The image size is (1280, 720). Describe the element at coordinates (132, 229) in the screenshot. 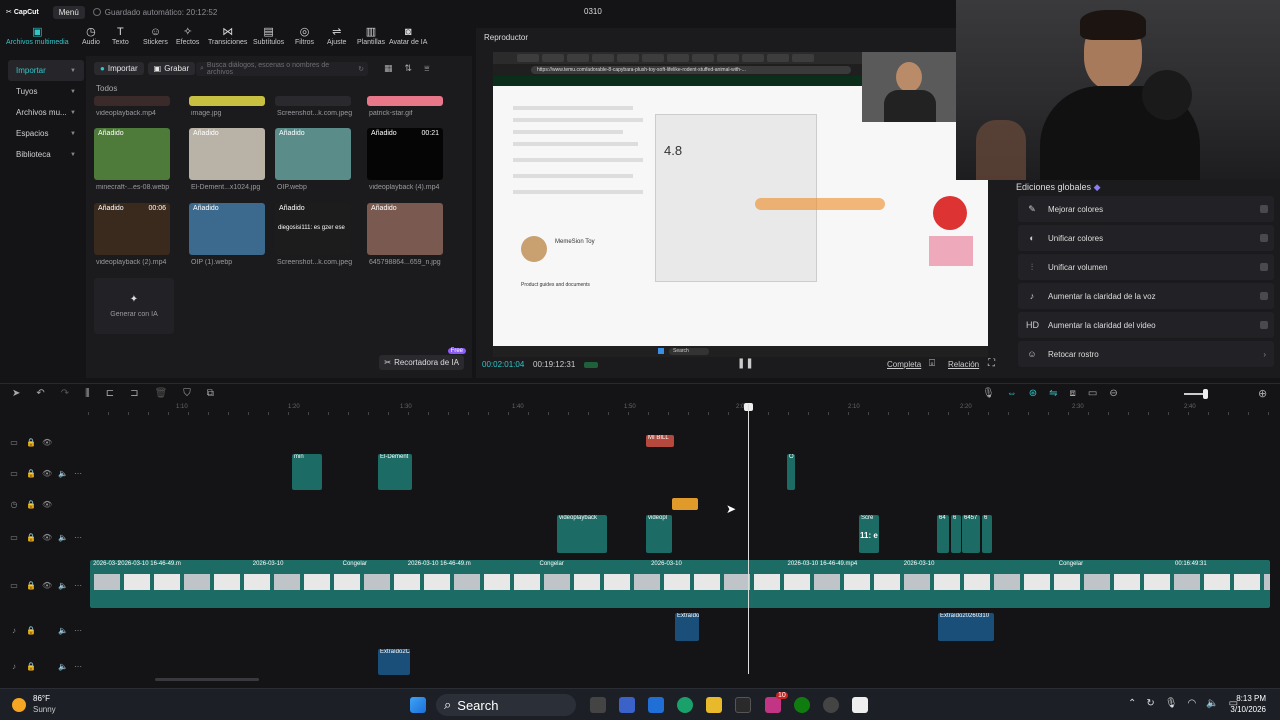

I see `media-thumb: Añadido 00:06` at that location.